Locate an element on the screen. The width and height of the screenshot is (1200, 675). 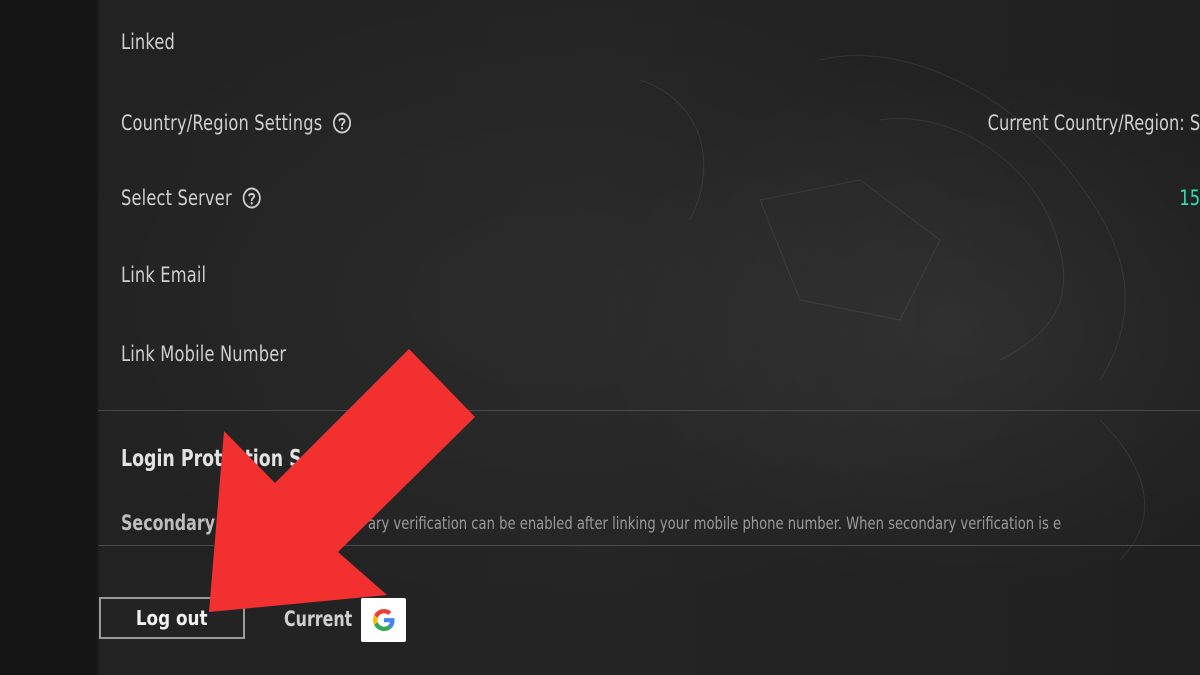
current-account-label: Current is located at coordinates (318, 619).